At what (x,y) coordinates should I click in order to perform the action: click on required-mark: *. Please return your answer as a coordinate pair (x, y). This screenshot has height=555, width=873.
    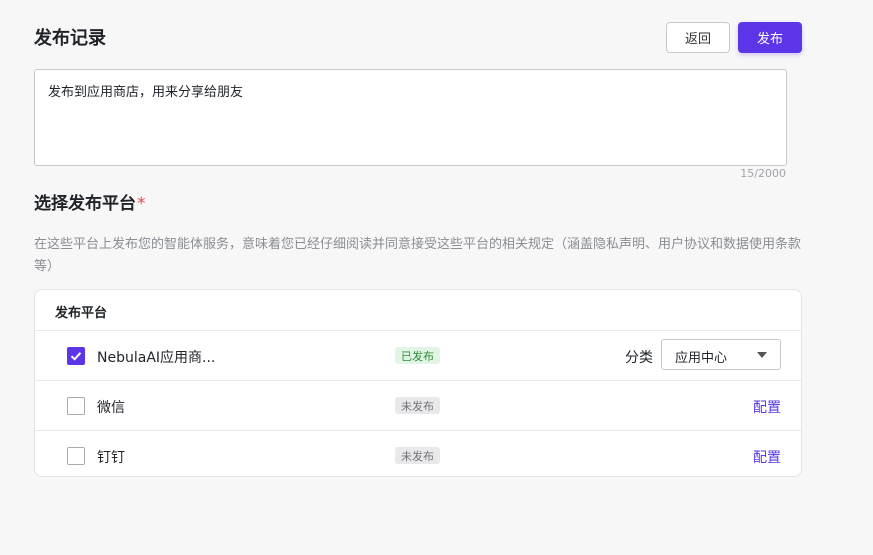
    Looking at the image, I should click on (141, 204).